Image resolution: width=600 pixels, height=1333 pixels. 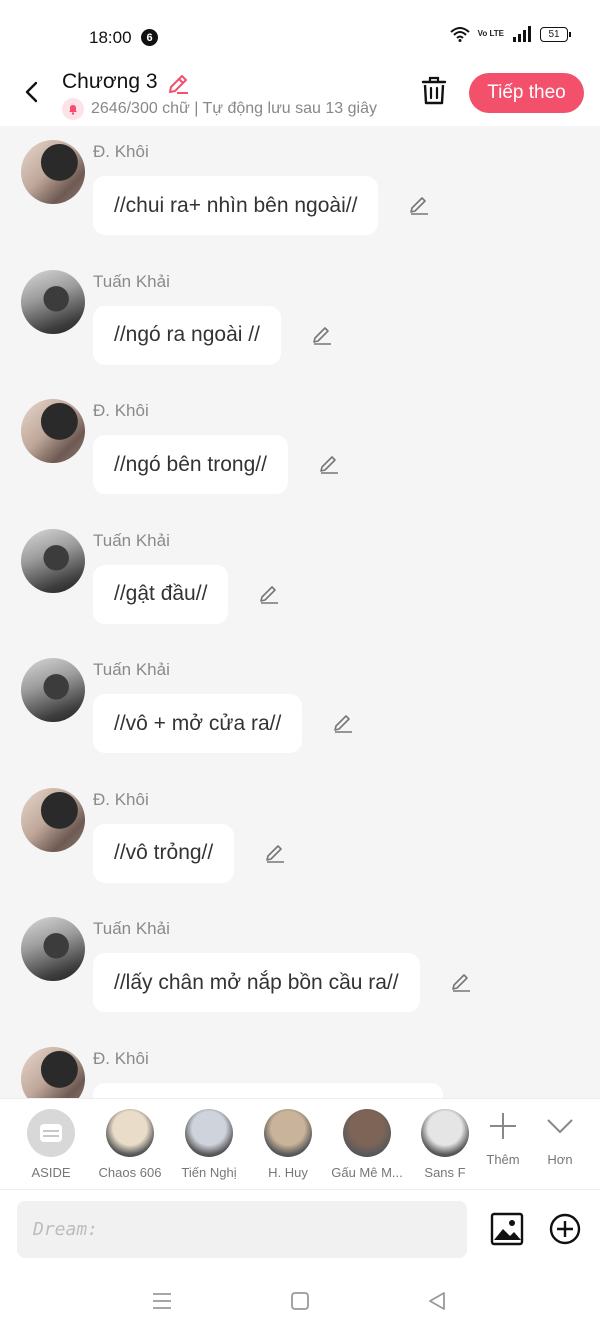 I want to click on back-arrow-icon, so click(x=32, y=92).